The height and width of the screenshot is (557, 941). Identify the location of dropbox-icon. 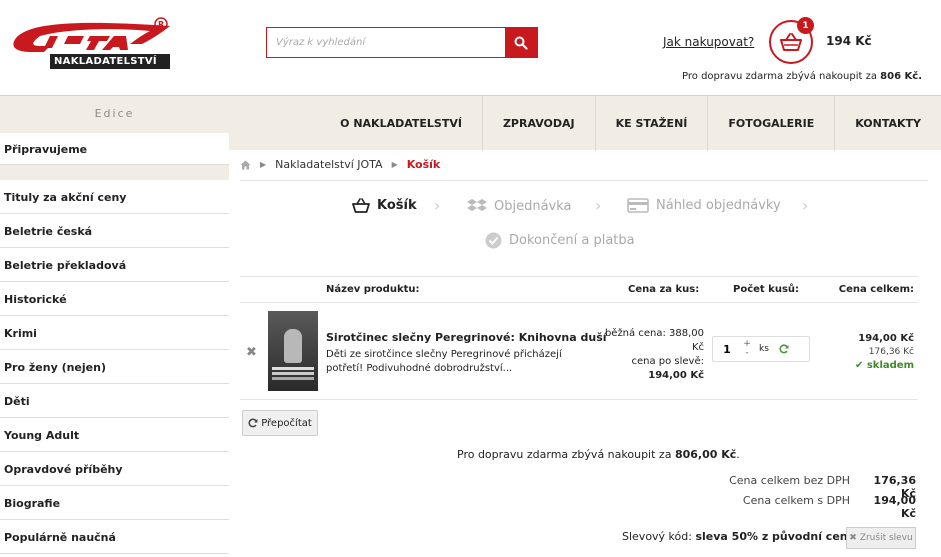
(477, 206).